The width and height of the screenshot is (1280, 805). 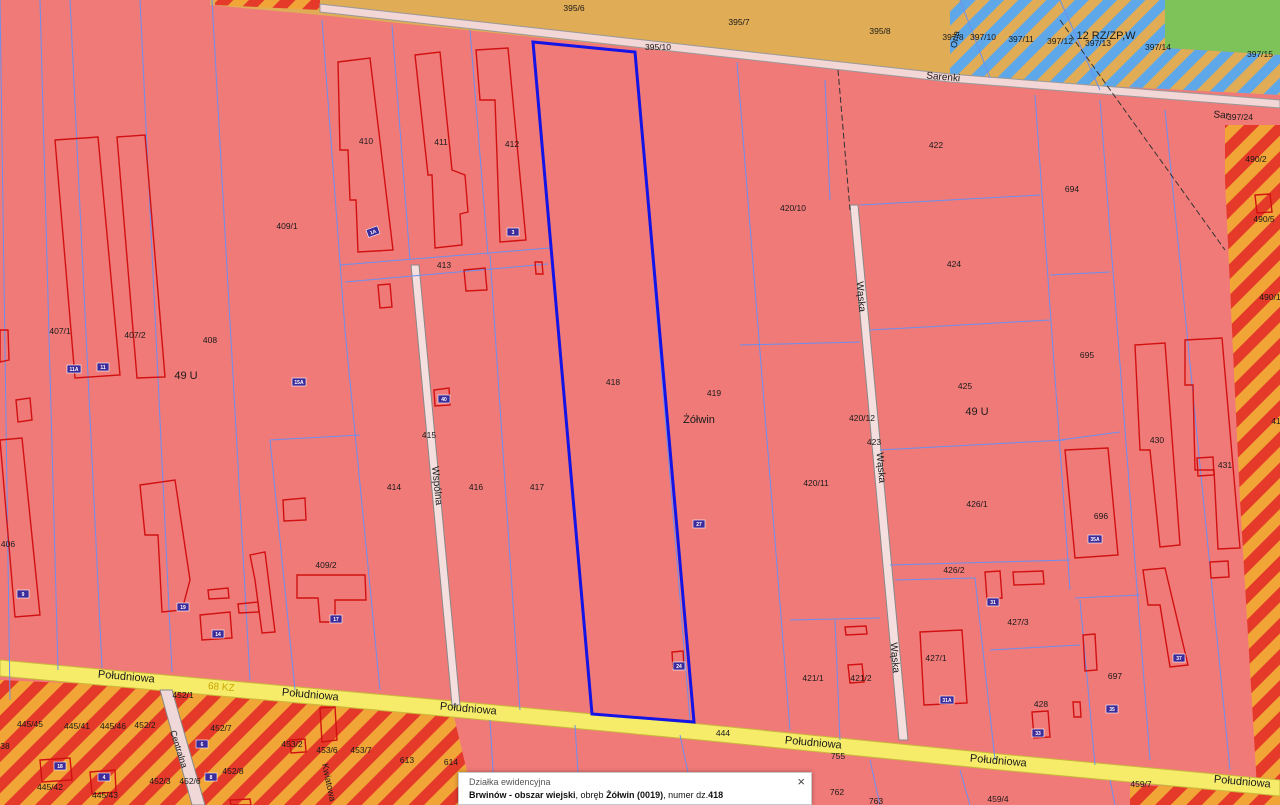 What do you see at coordinates (947, 701) in the screenshot?
I see `house-number: 31A` at bounding box center [947, 701].